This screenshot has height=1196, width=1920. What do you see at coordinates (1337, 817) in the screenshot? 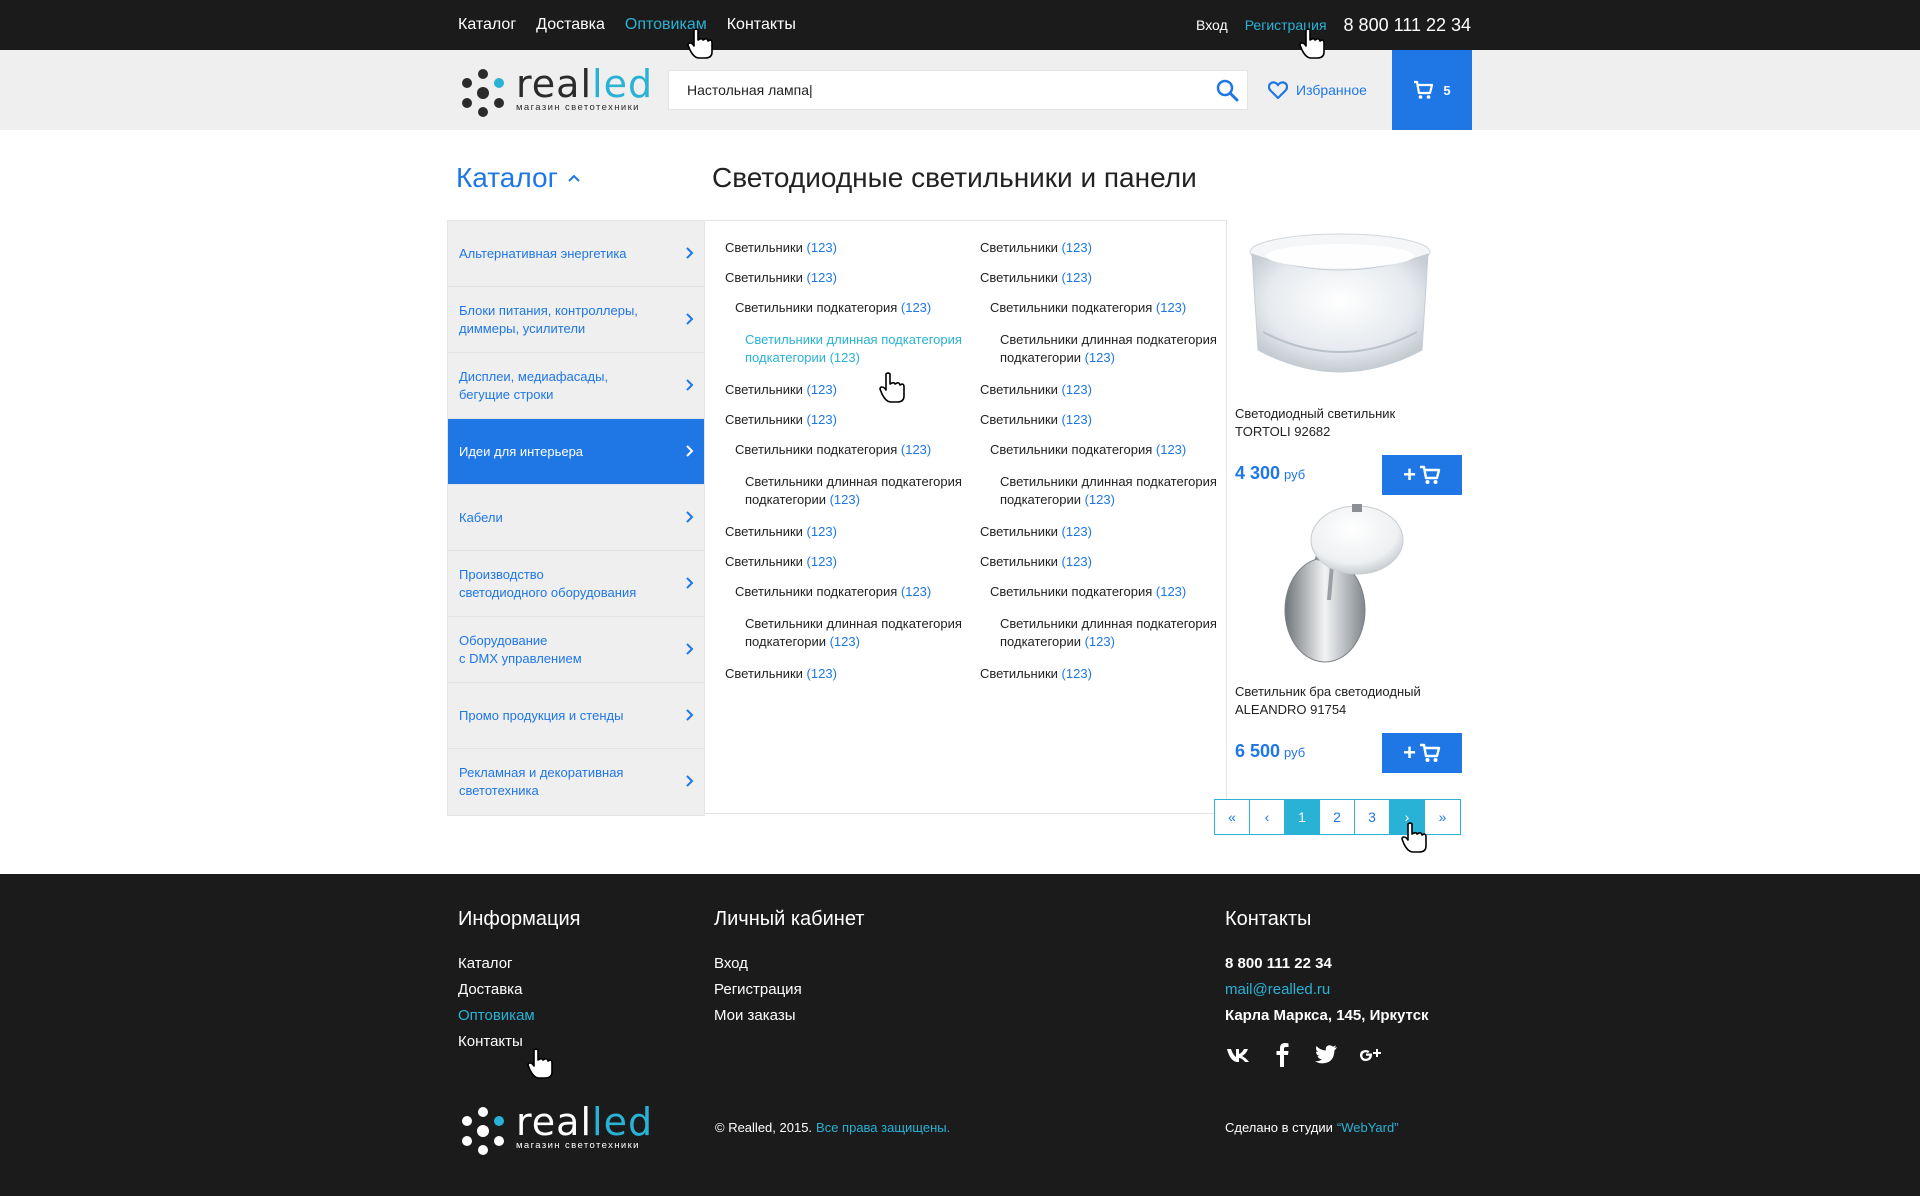
I see `pagination-page-2: 2` at bounding box center [1337, 817].